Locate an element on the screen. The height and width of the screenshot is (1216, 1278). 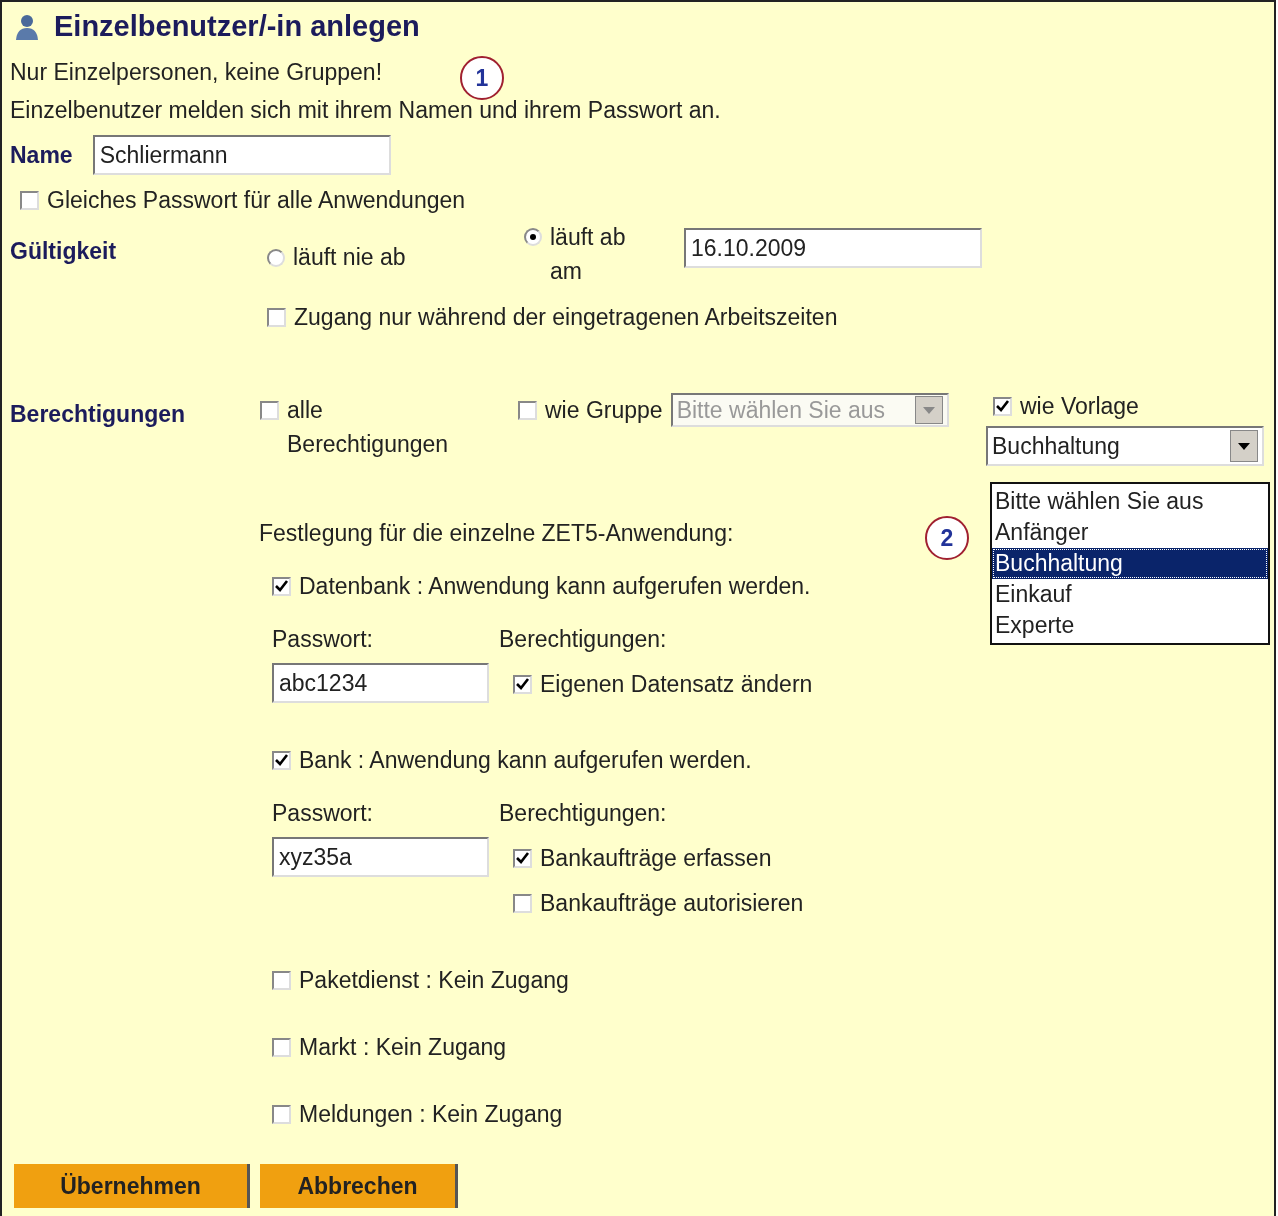
action-button: Abbrechen is located at coordinates (359, 1186).